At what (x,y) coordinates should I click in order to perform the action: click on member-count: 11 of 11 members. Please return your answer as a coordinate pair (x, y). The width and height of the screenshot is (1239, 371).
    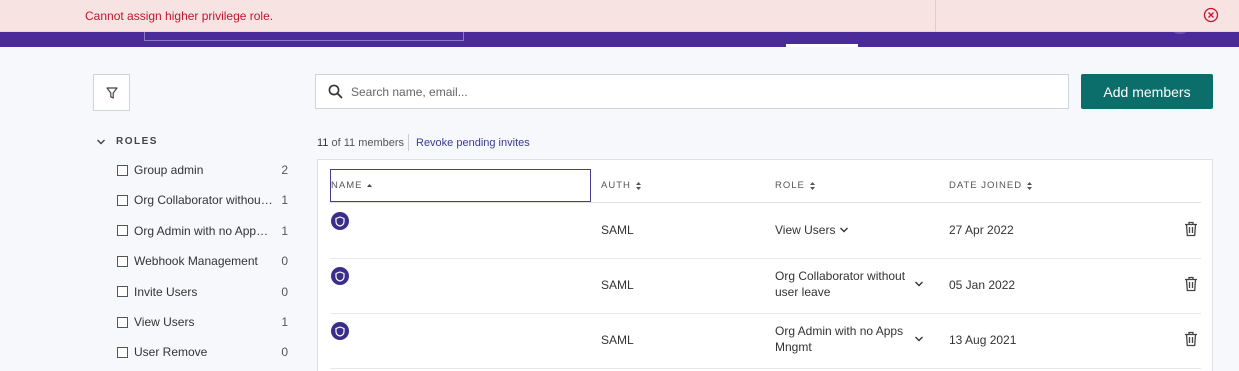
    Looking at the image, I should click on (360, 143).